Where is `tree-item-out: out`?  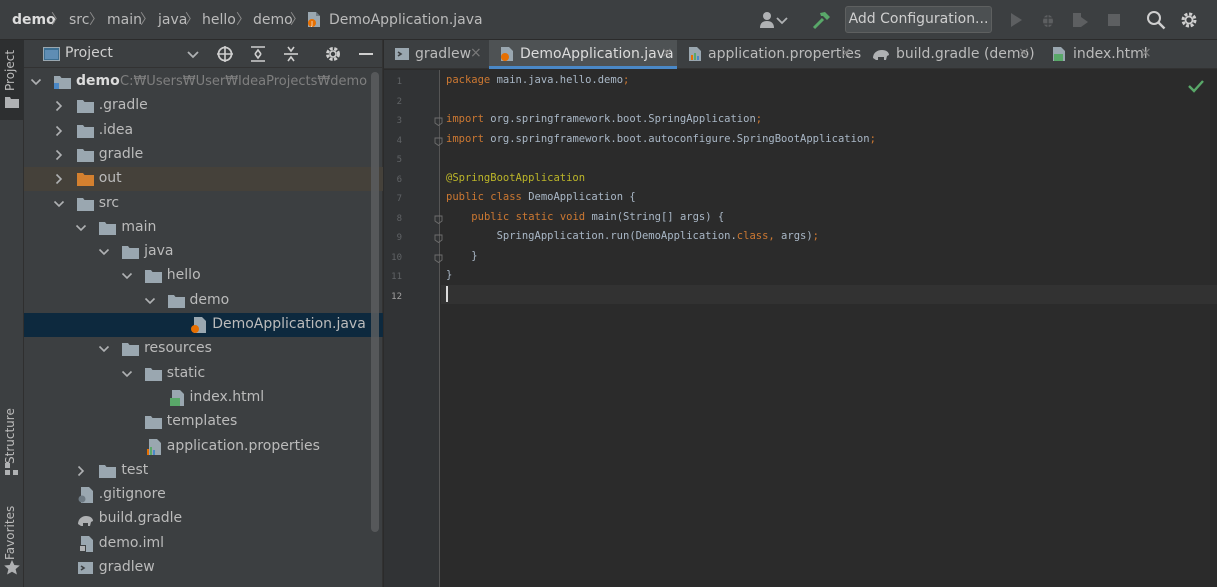
tree-item-out: out is located at coordinates (203, 179).